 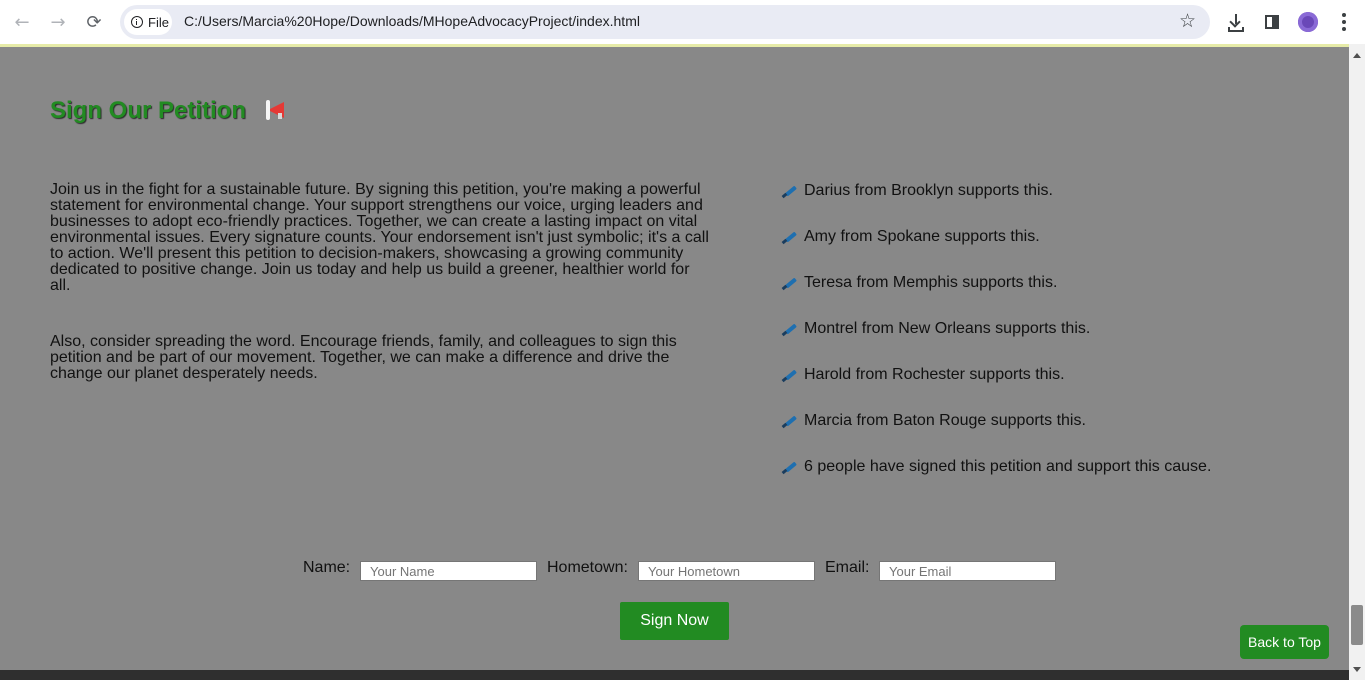 I want to click on scrollbar-thumb, so click(x=1357, y=625).